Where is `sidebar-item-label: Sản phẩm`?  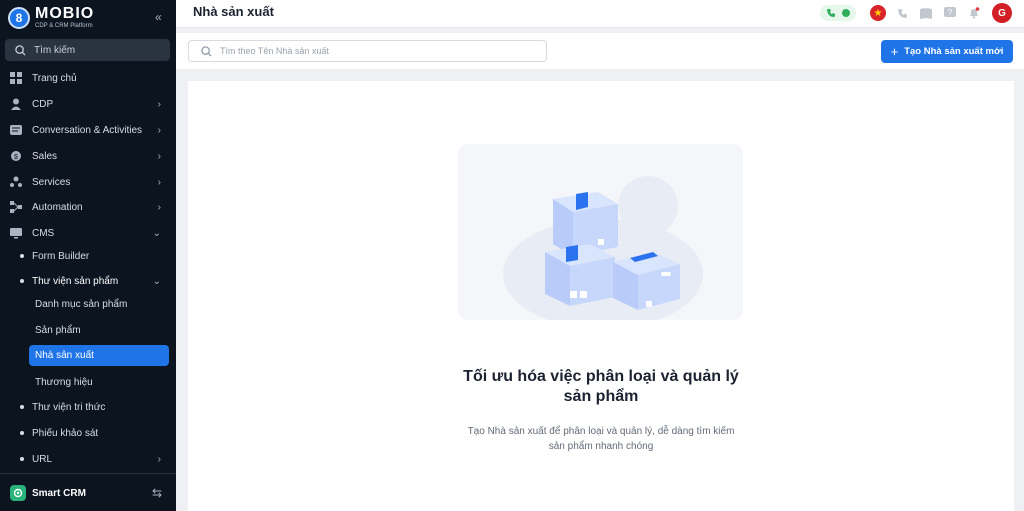 sidebar-item-label: Sản phẩm is located at coordinates (58, 330).